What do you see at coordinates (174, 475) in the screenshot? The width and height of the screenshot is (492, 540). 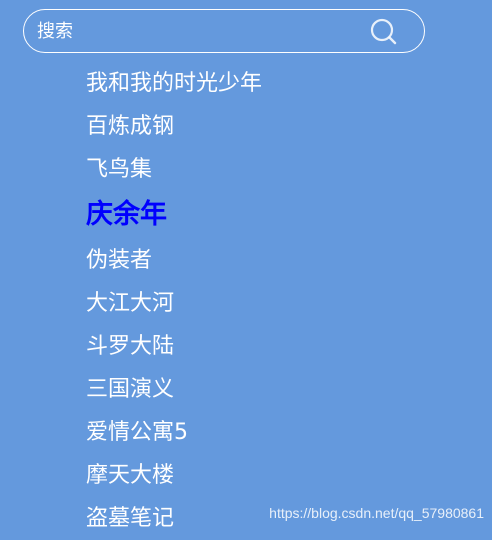 I see `list-item: 摩天大楼` at bounding box center [174, 475].